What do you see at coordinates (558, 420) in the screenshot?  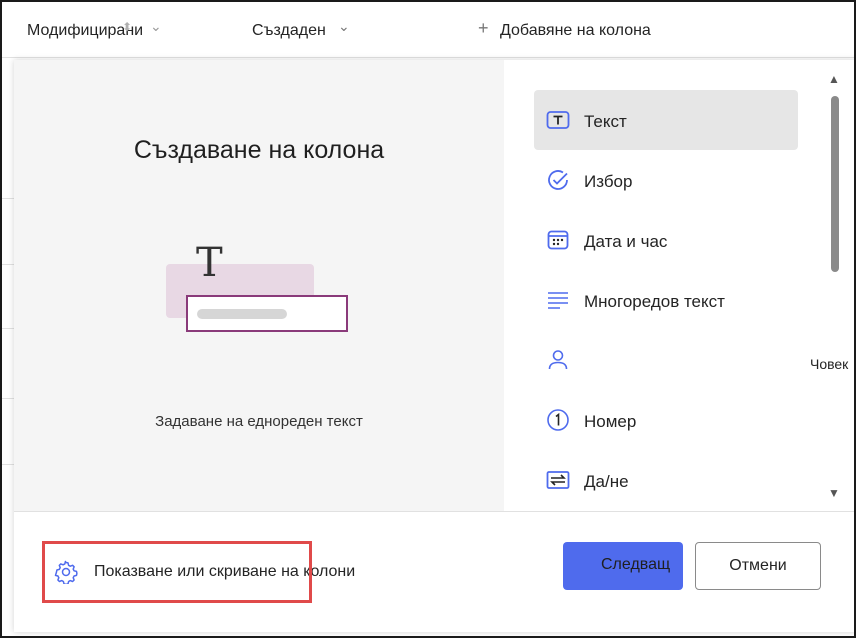 I see `number-icon` at bounding box center [558, 420].